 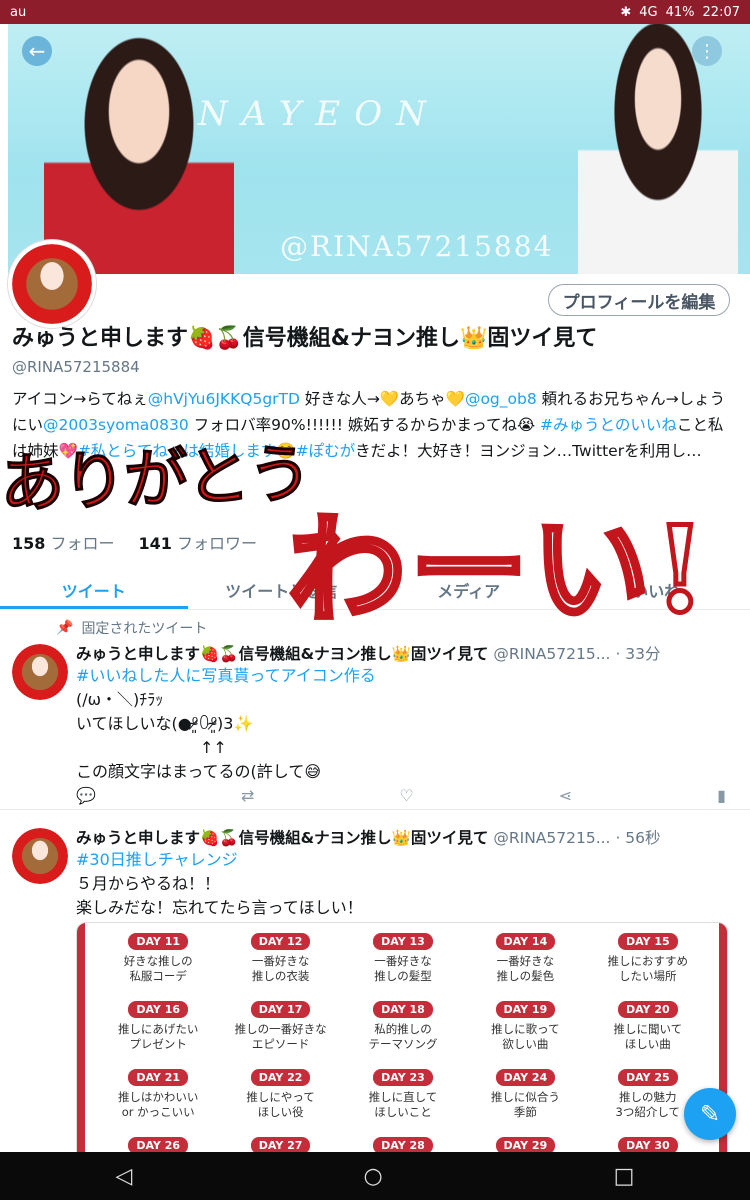 I want to click on calendar-cell: DAY 22 推しにやって ほしい役, so click(x=280, y=1100).